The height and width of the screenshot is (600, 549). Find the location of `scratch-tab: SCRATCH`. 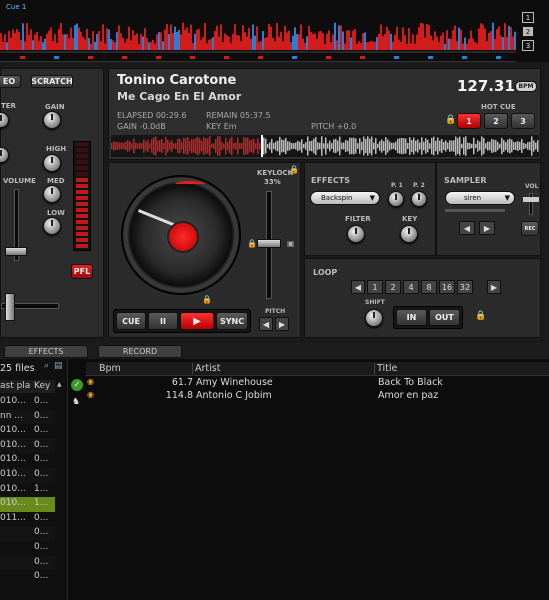

scratch-tab: SCRATCH is located at coordinates (52, 81).